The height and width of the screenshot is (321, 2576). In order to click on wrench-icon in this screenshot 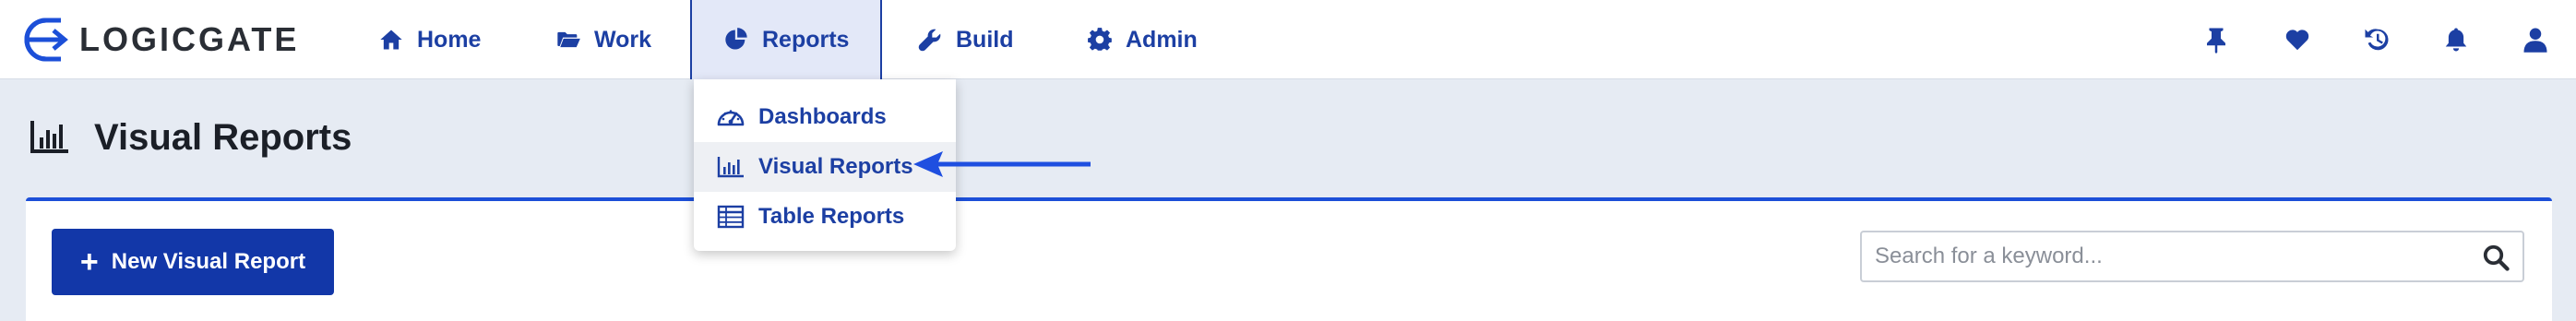, I will do `click(929, 40)`.